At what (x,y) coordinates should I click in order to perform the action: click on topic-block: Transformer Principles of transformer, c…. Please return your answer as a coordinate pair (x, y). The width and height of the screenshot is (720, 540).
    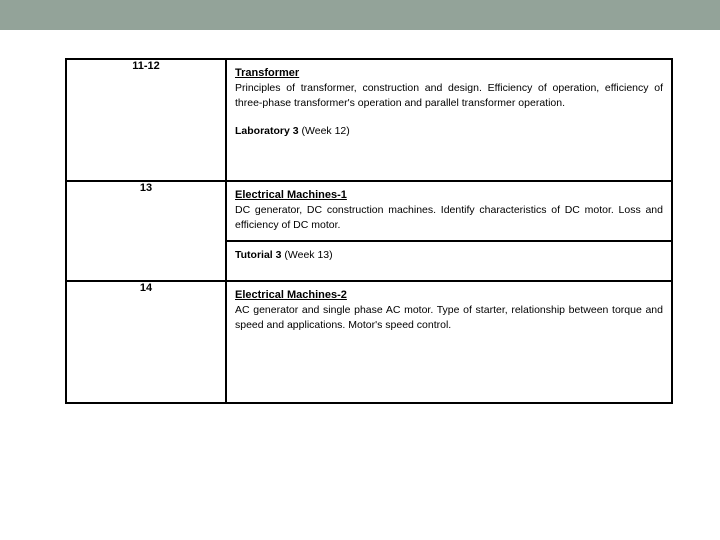
    Looking at the image, I should click on (449, 89).